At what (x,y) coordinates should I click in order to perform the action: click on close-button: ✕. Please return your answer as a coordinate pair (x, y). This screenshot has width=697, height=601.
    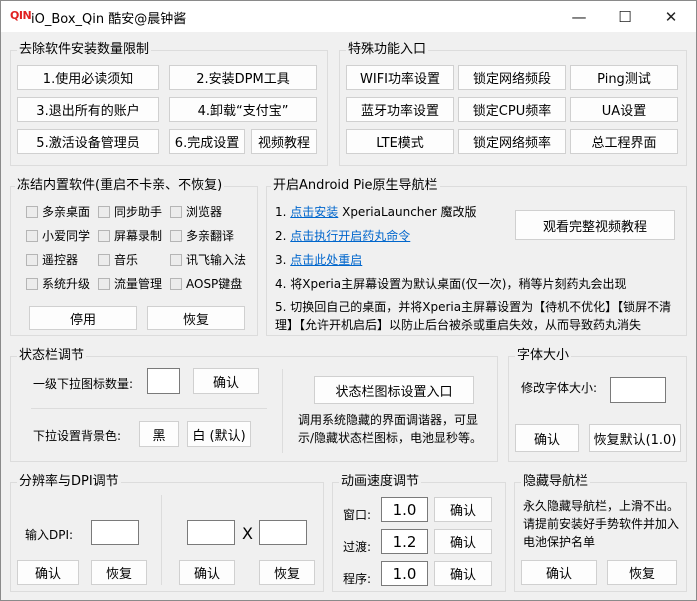
    Looking at the image, I should click on (671, 16).